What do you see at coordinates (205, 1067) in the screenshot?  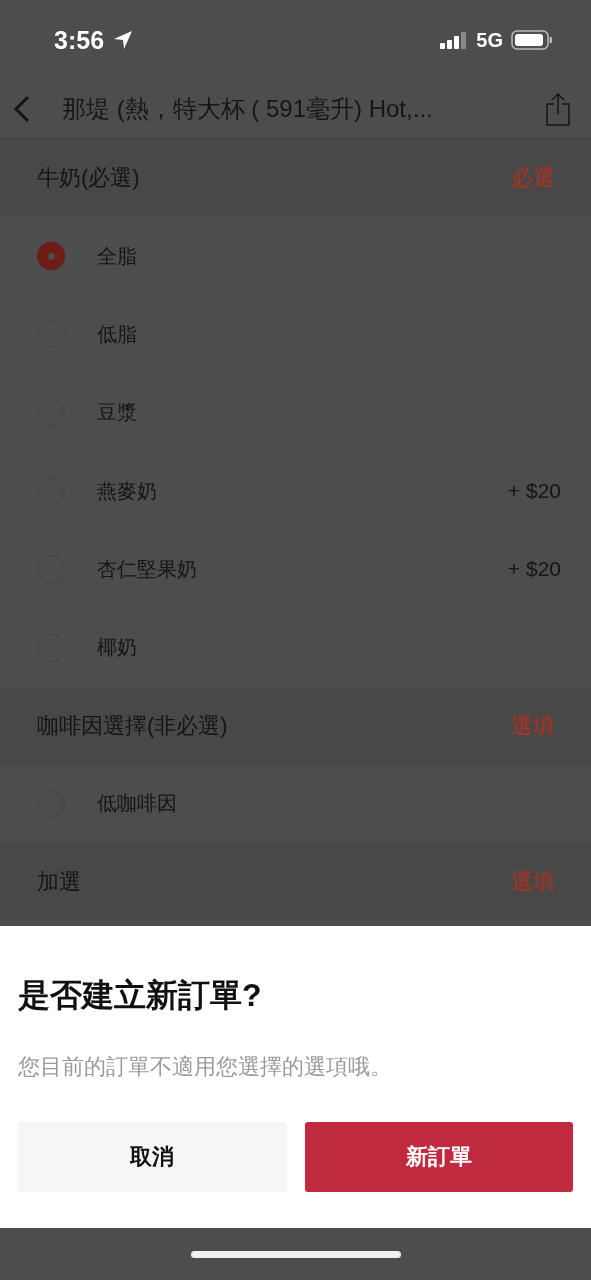 I see `dialog-message: 您目前的訂單不適用您選擇的選項哦。` at bounding box center [205, 1067].